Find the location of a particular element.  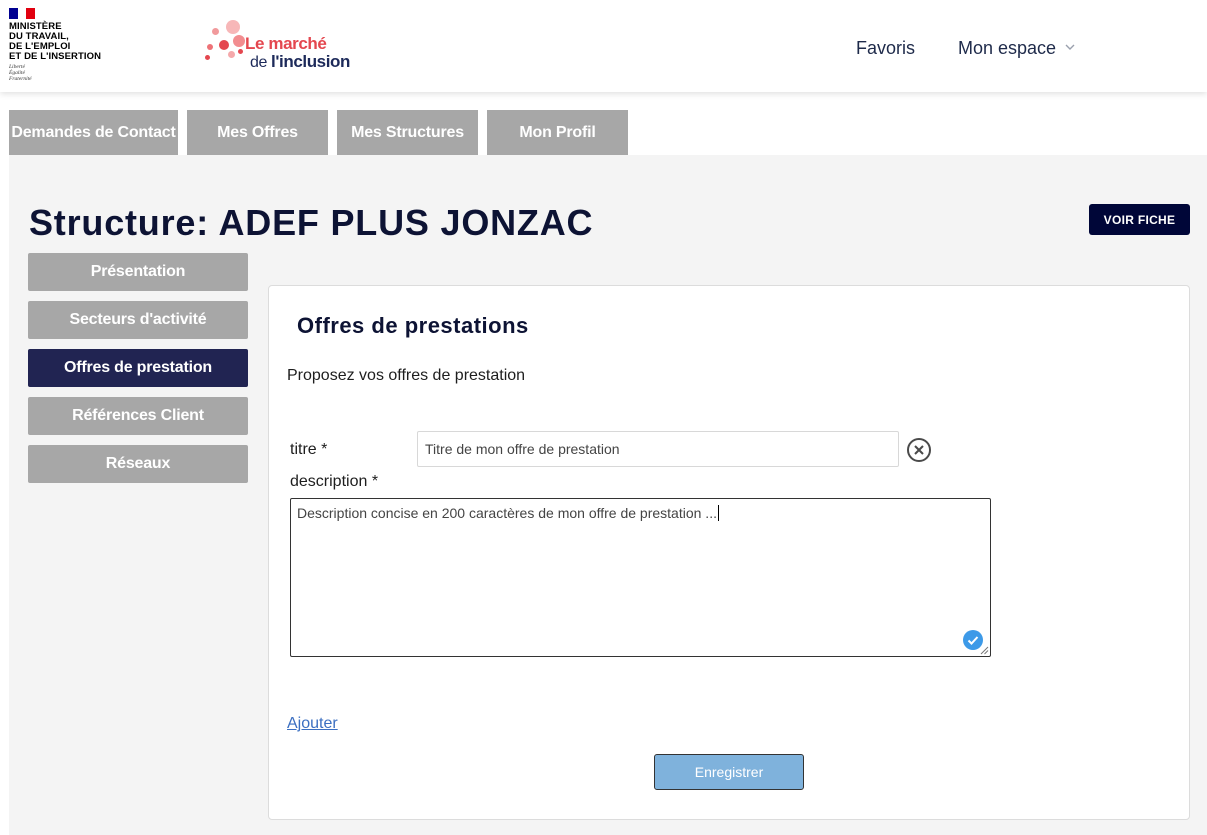

sidebar-item-secteurs: Secteurs d'activité is located at coordinates (138, 320).